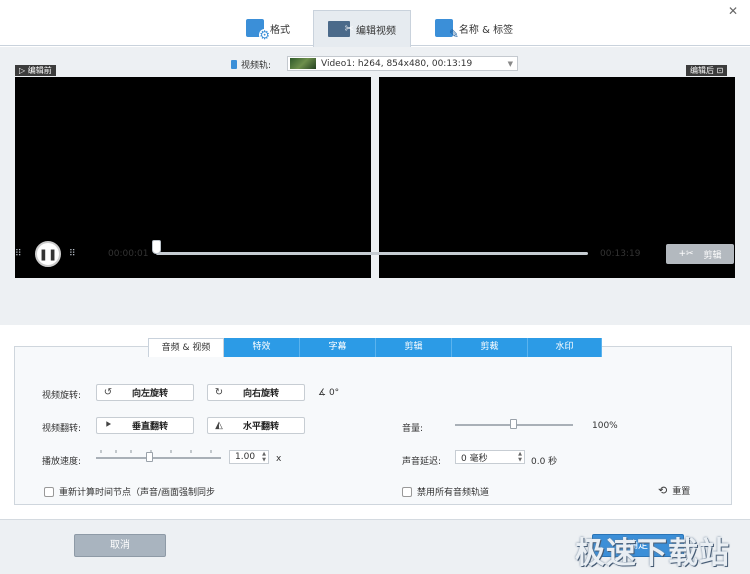 The height and width of the screenshot is (574, 750). Describe the element at coordinates (62, 429) in the screenshot. I see `flip-label: 视频翻转:` at that location.